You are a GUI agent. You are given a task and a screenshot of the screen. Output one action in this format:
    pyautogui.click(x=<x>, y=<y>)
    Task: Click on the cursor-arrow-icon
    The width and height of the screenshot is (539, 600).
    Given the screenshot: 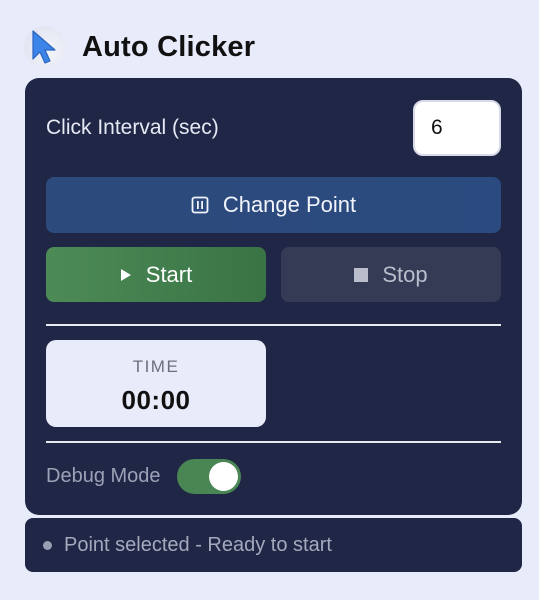 What is the action you would take?
    pyautogui.click(x=45, y=47)
    